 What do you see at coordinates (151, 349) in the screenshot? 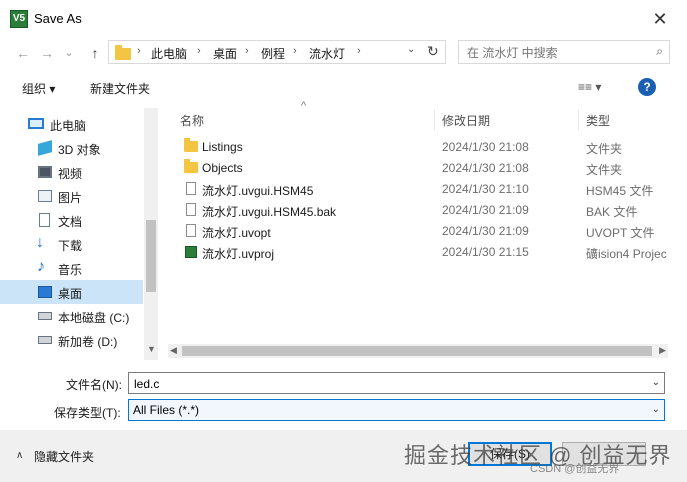
I see `scroll-down-arrow: ▼` at bounding box center [151, 349].